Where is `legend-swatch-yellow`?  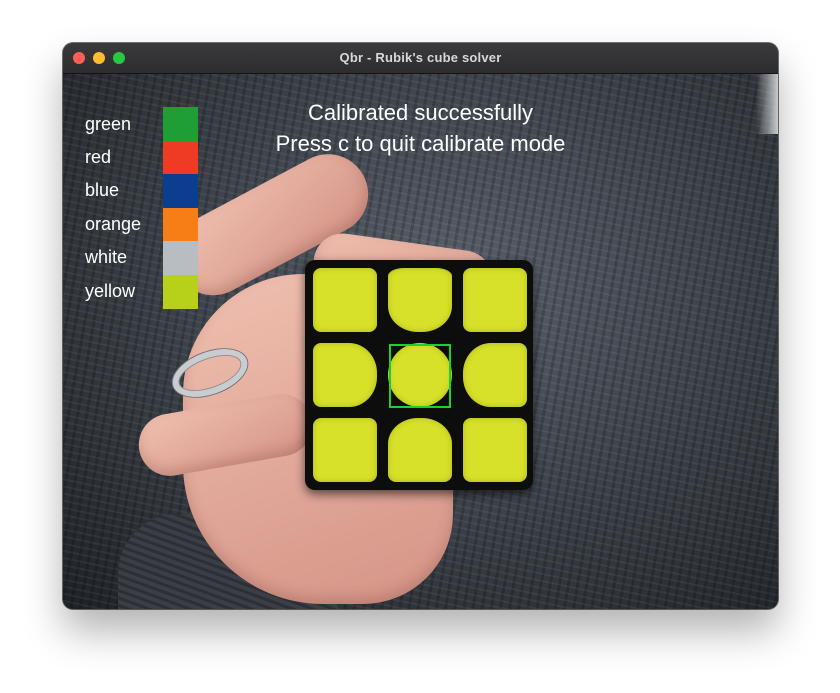
legend-swatch-yellow is located at coordinates (180, 292).